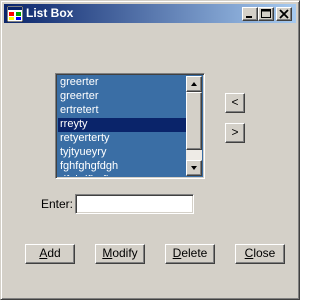 This screenshot has width=320, height=300. I want to click on enter-label: Enter:, so click(57, 204).